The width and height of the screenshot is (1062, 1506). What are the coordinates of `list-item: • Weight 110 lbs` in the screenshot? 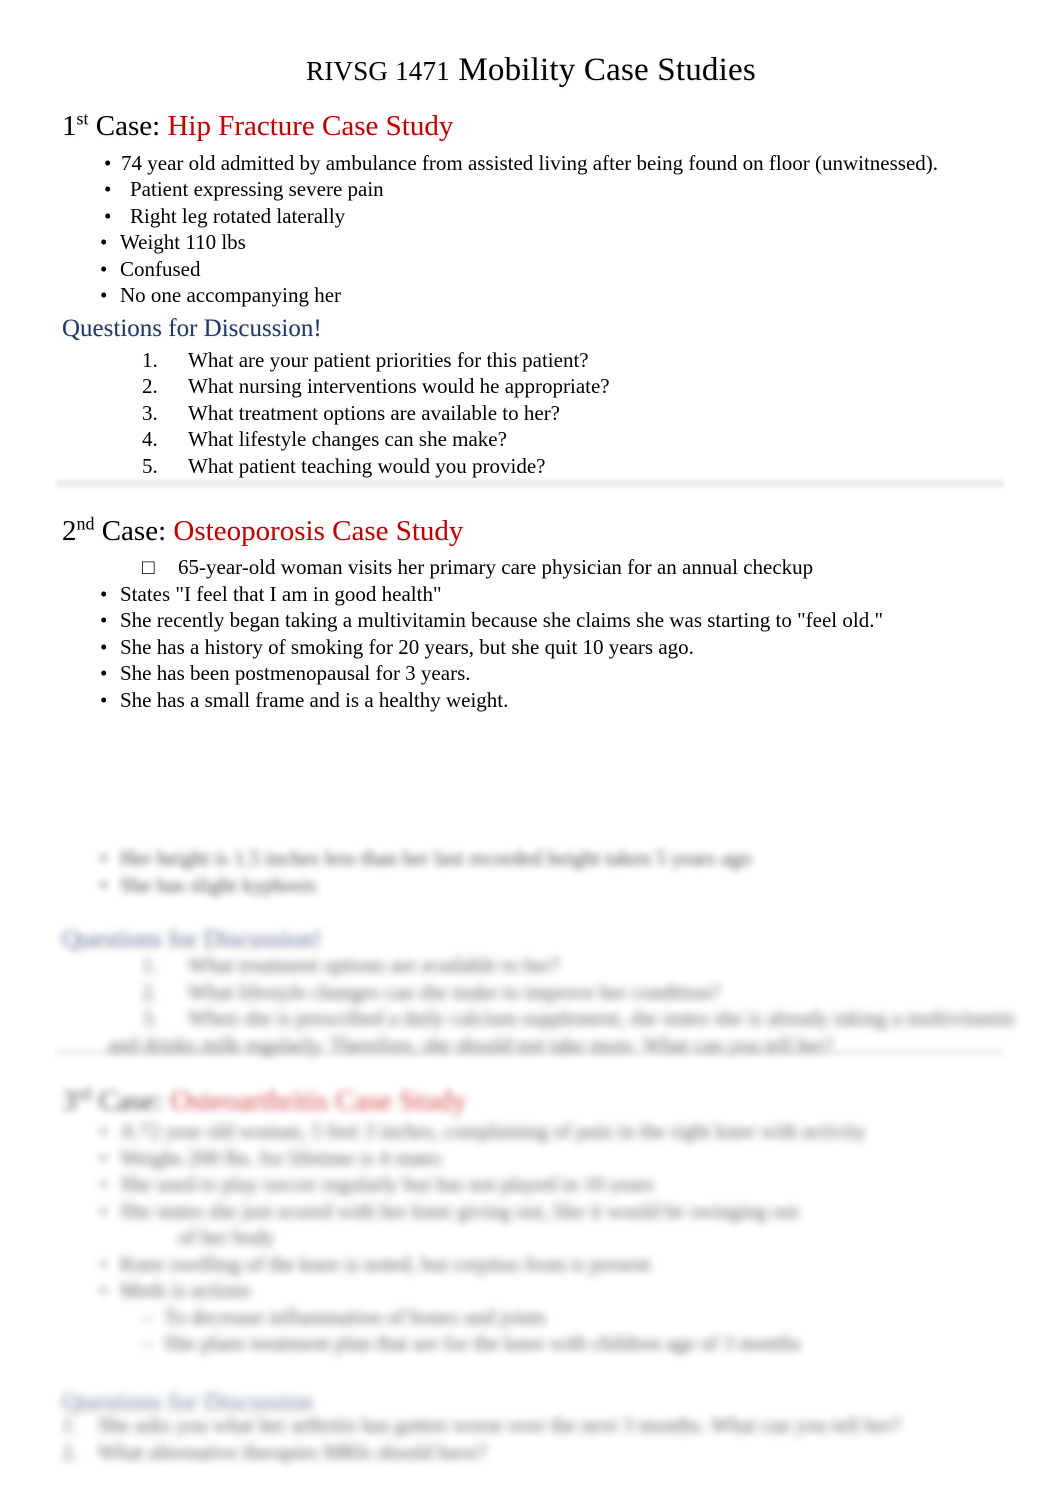 It's located at (581, 242).